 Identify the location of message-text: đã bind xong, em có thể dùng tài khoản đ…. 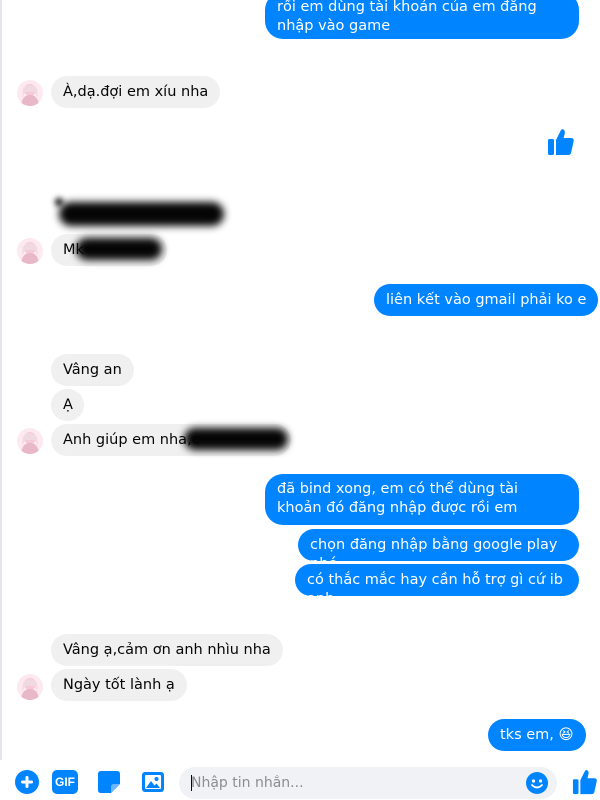
(398, 498).